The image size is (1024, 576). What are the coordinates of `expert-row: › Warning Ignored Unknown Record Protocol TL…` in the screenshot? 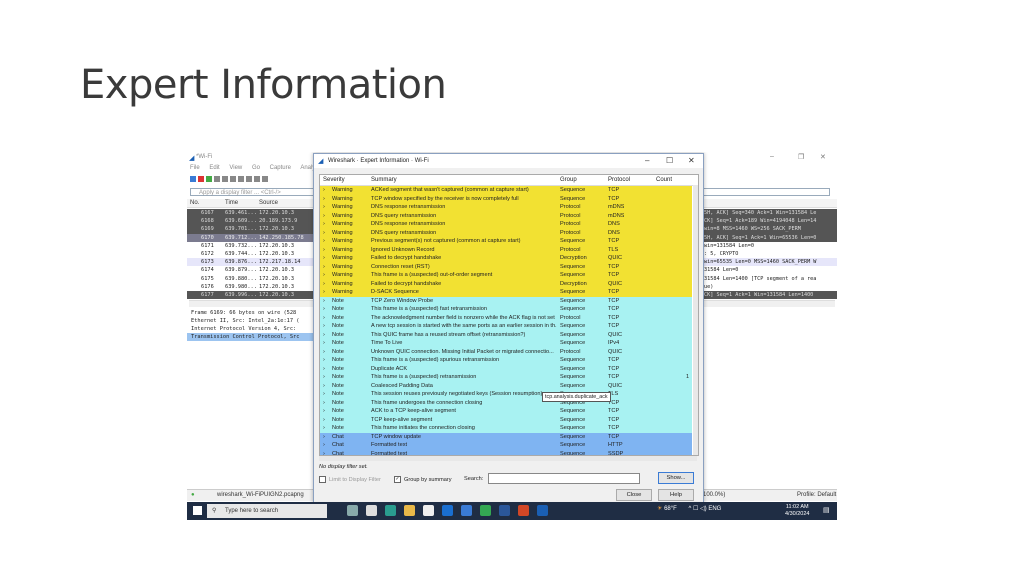 It's located at (506, 250).